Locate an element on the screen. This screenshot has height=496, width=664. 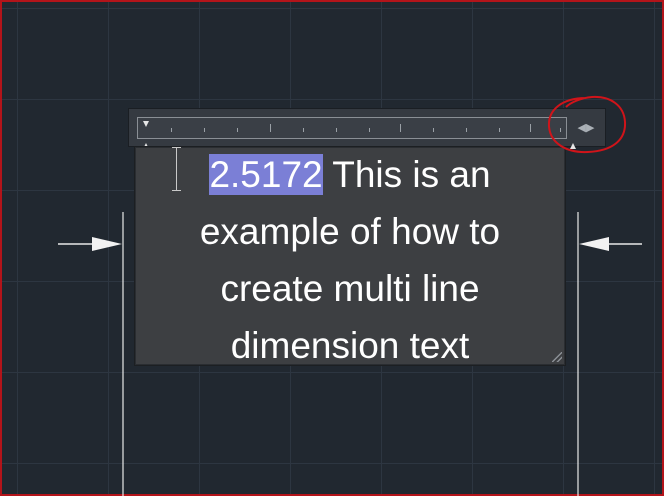
annotation-circle is located at coordinates (587, 124).